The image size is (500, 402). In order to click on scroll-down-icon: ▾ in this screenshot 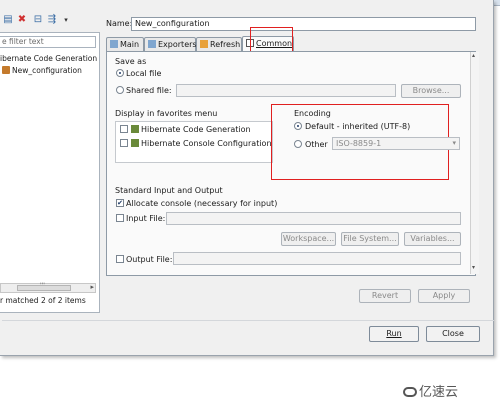, I will do `click(473, 267)`.